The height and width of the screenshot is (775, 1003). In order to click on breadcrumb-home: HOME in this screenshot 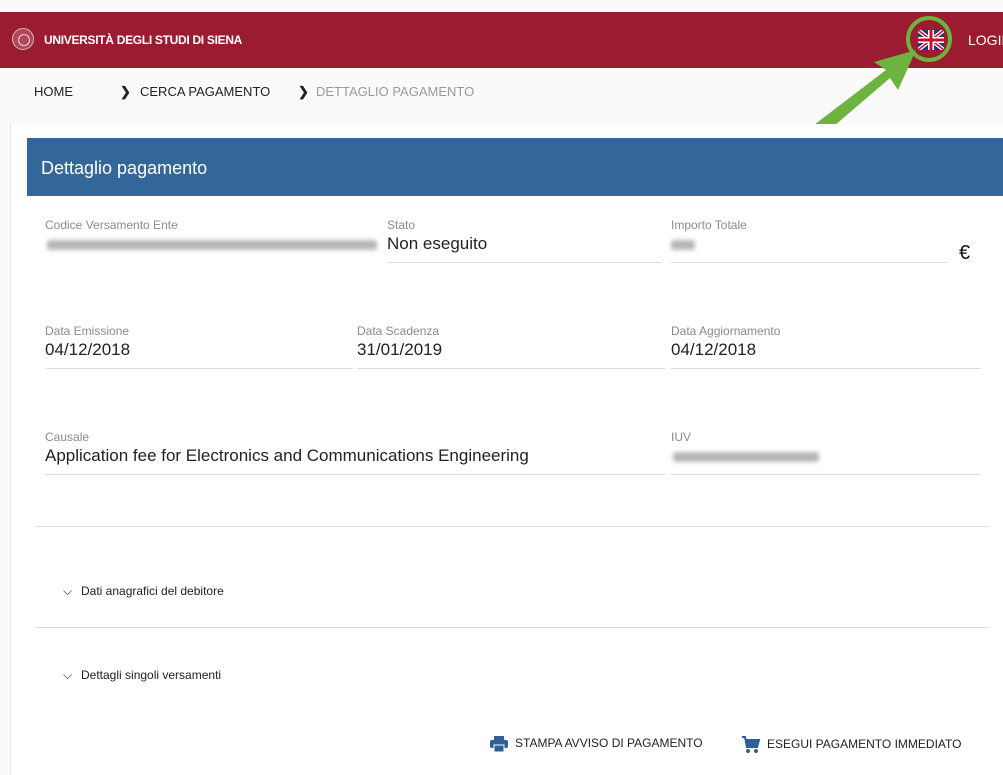, I will do `click(53, 91)`.